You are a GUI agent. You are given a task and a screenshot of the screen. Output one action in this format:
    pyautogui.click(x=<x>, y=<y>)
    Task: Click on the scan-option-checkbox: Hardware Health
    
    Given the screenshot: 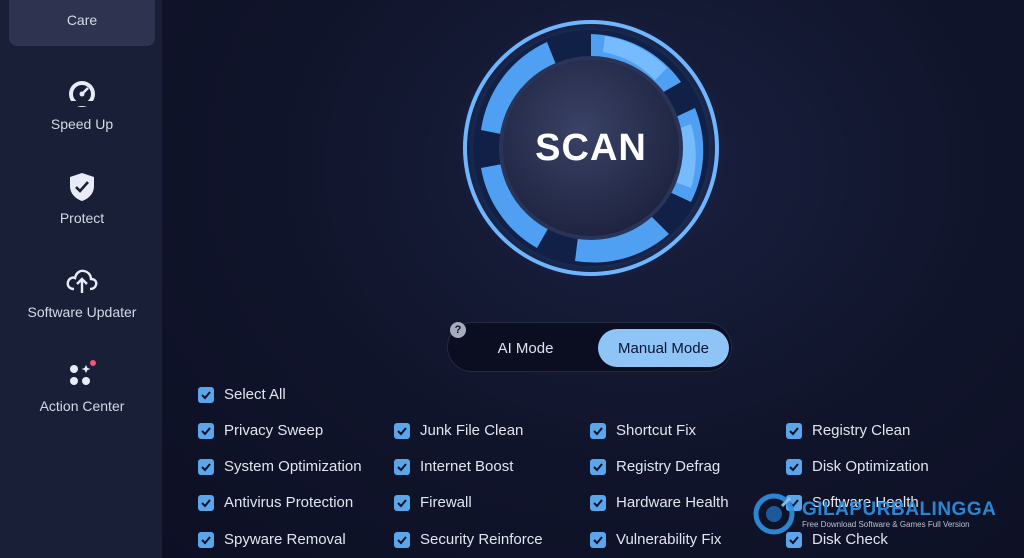 What is the action you would take?
    pyautogui.click(x=659, y=502)
    